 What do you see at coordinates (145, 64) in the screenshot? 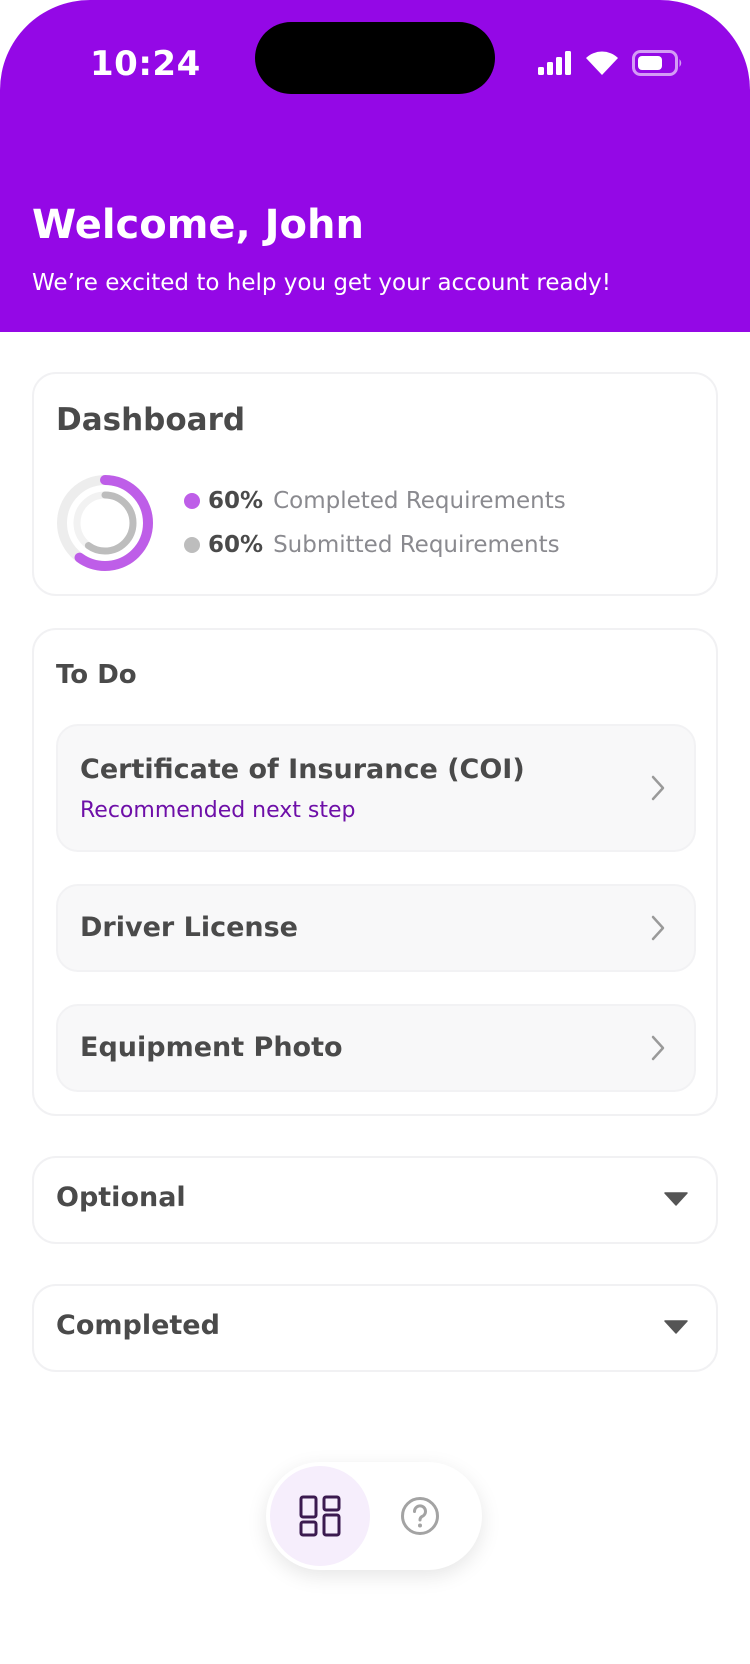
I see `status-time: 10:24` at bounding box center [145, 64].